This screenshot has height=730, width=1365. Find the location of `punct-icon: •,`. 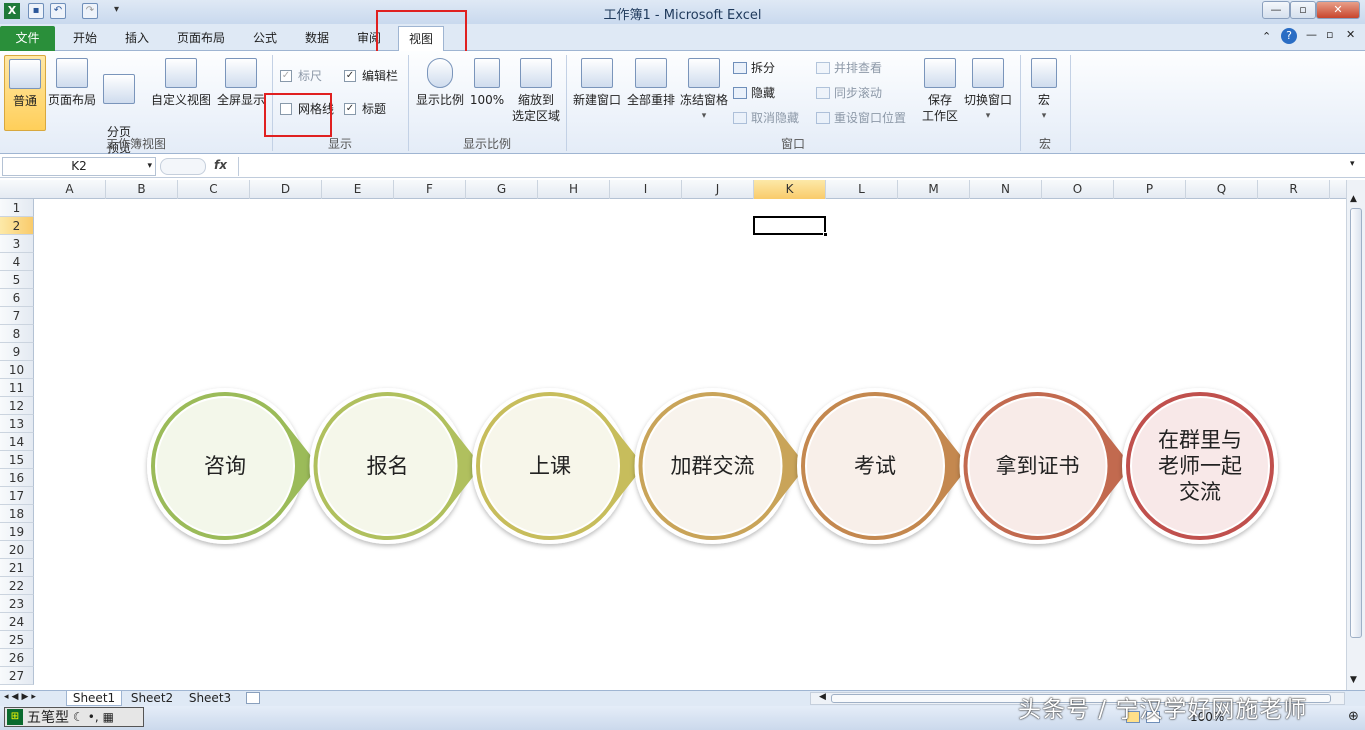

punct-icon: •, is located at coordinates (93, 717).